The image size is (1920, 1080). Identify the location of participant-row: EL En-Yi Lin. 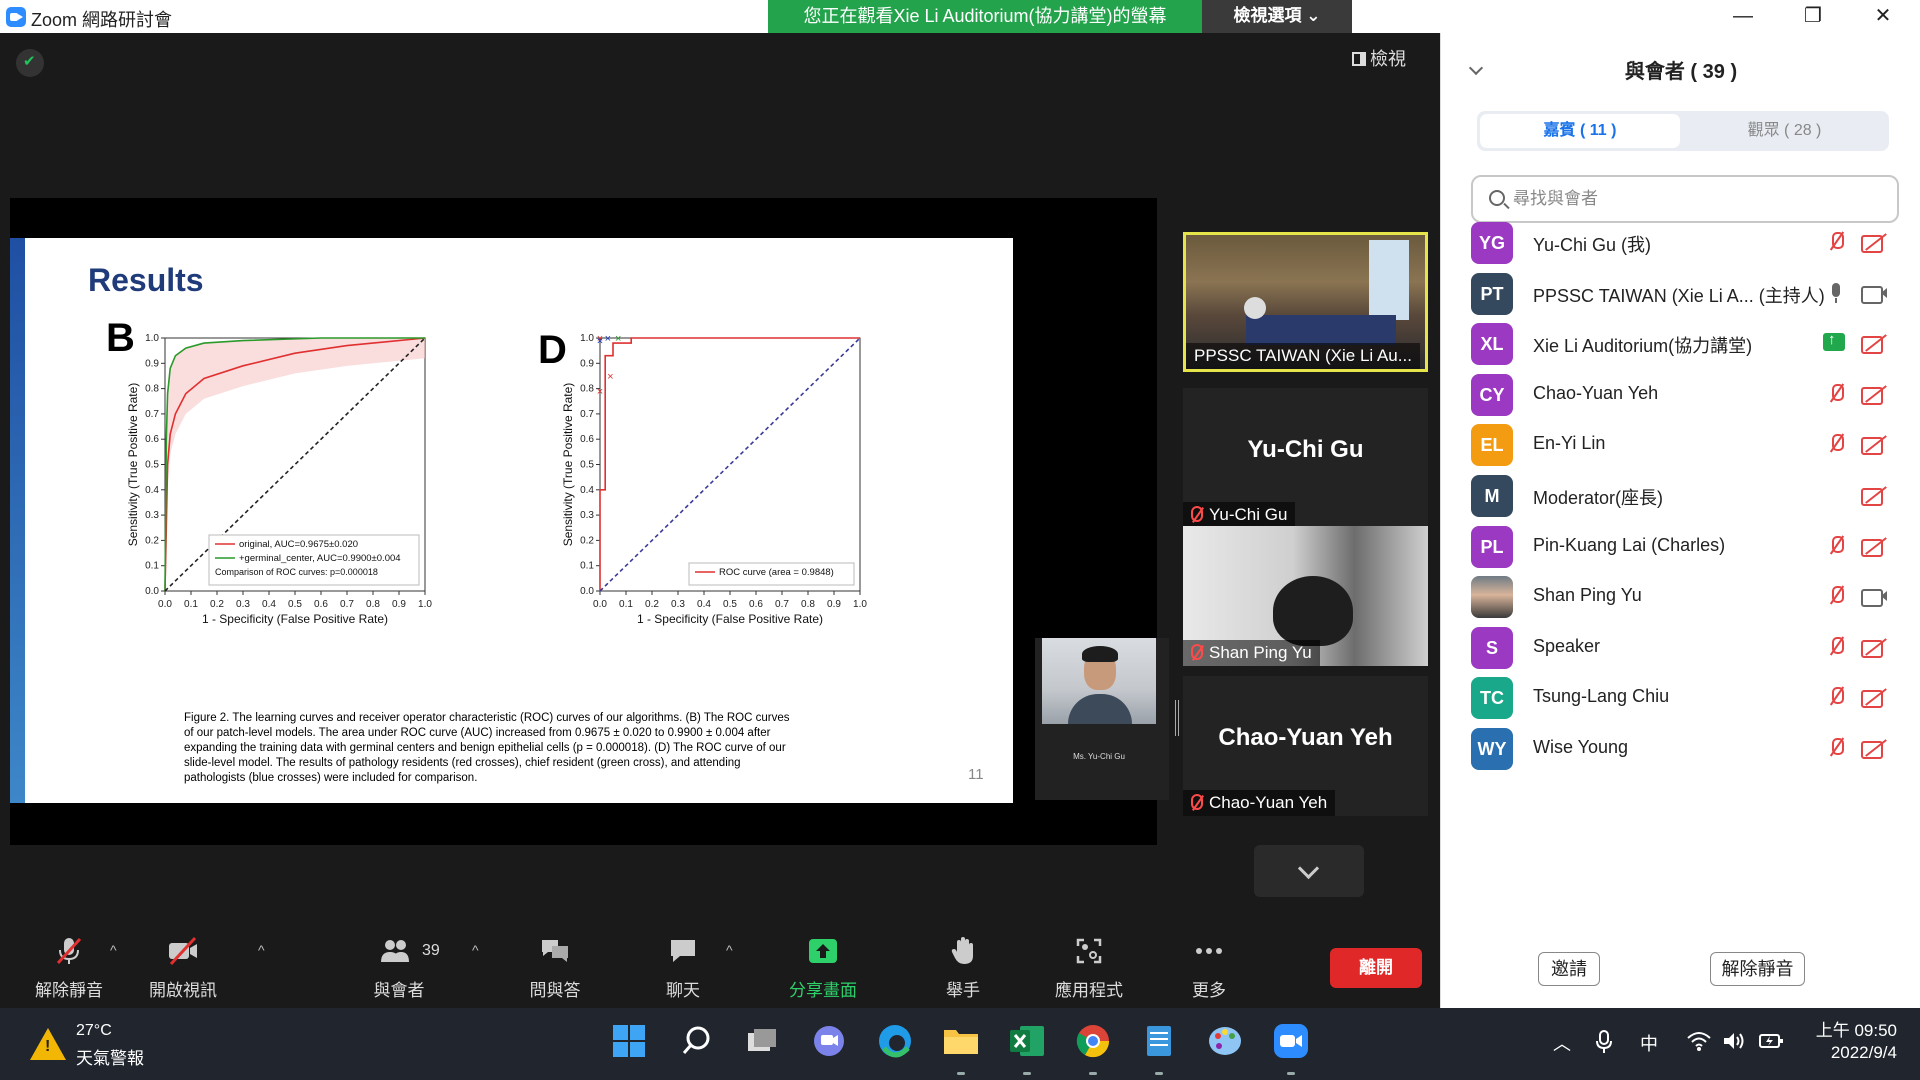
(1686, 445).